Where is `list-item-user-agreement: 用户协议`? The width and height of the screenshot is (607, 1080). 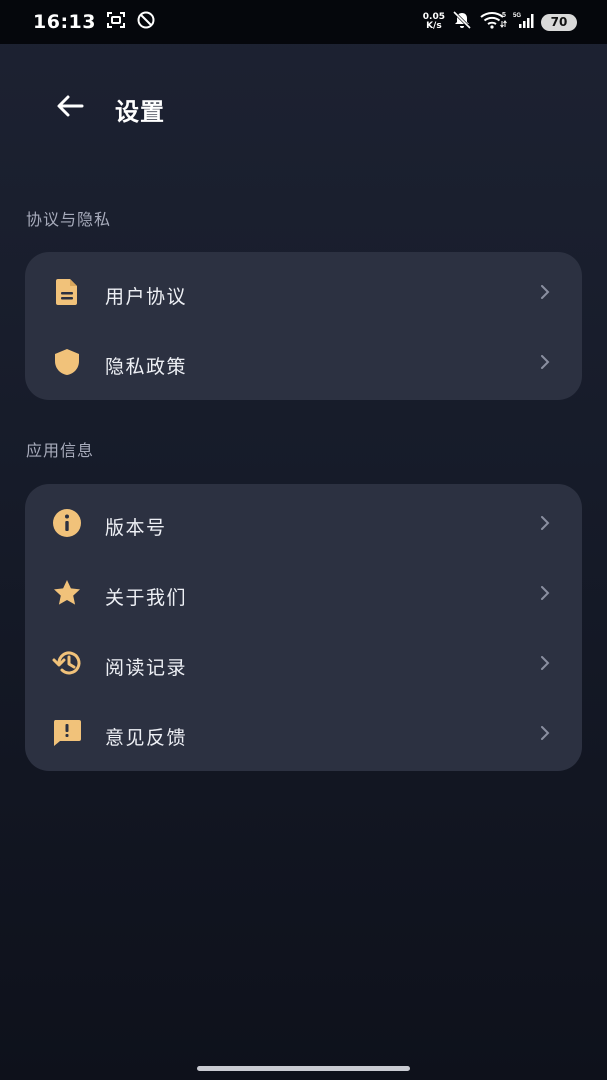
list-item-user-agreement: 用户协议 is located at coordinates (303, 292).